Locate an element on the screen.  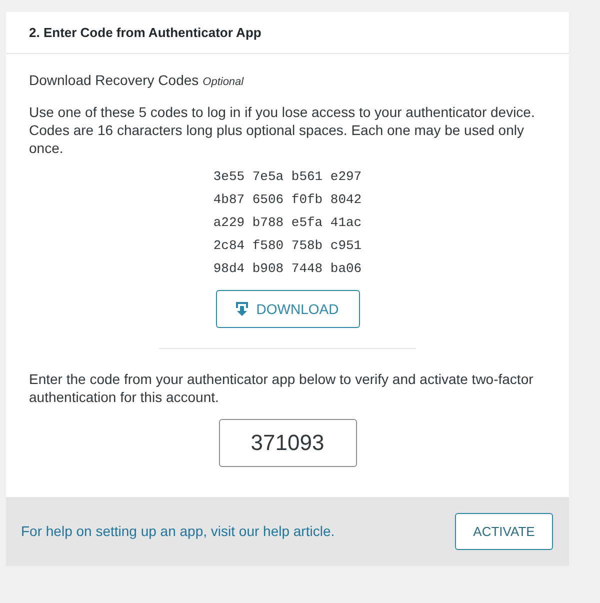
recovery-code: 4b87 6506 f0fb 8042 is located at coordinates (287, 200).